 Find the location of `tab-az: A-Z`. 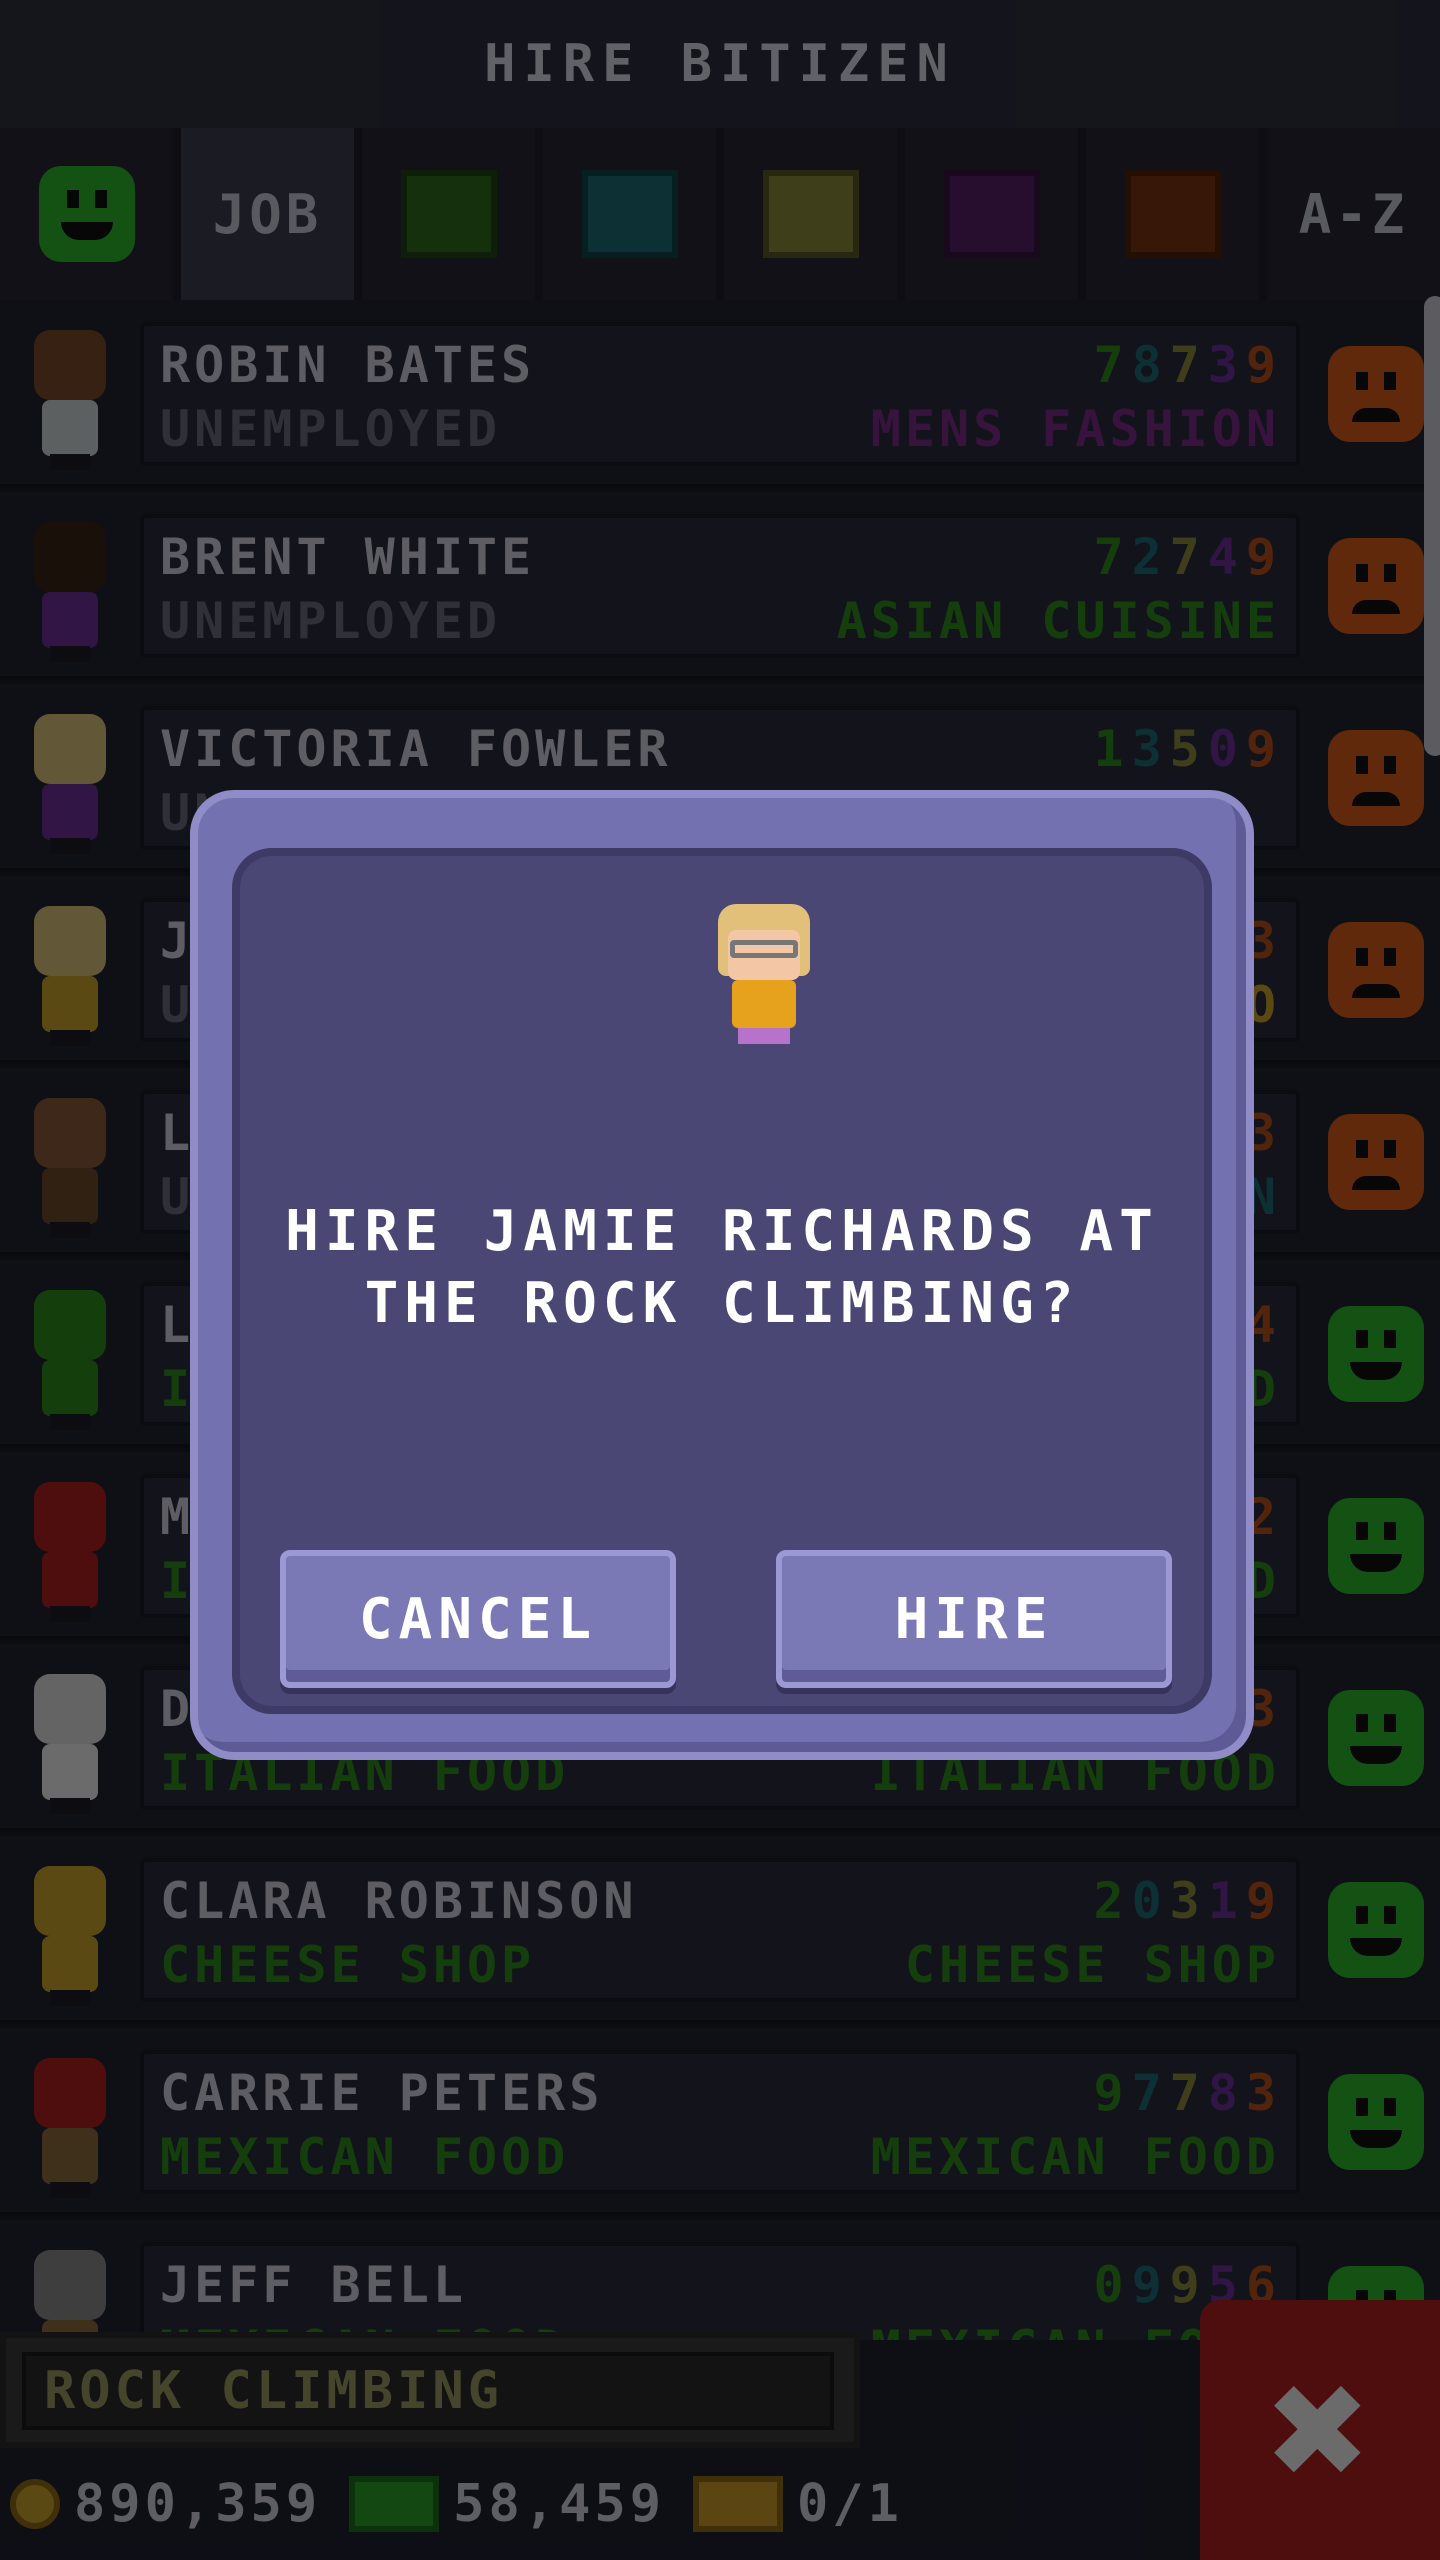

tab-az: A-Z is located at coordinates (1353, 214).